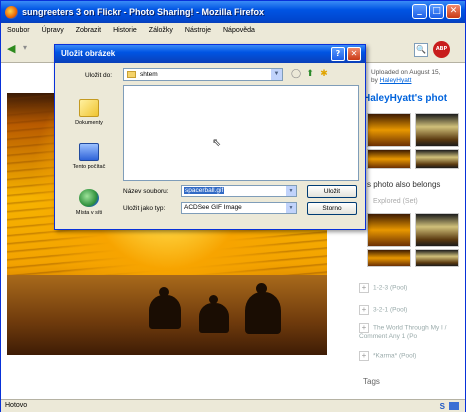  I want to click on pool-label: *Karma* (Pool), so click(395, 356).